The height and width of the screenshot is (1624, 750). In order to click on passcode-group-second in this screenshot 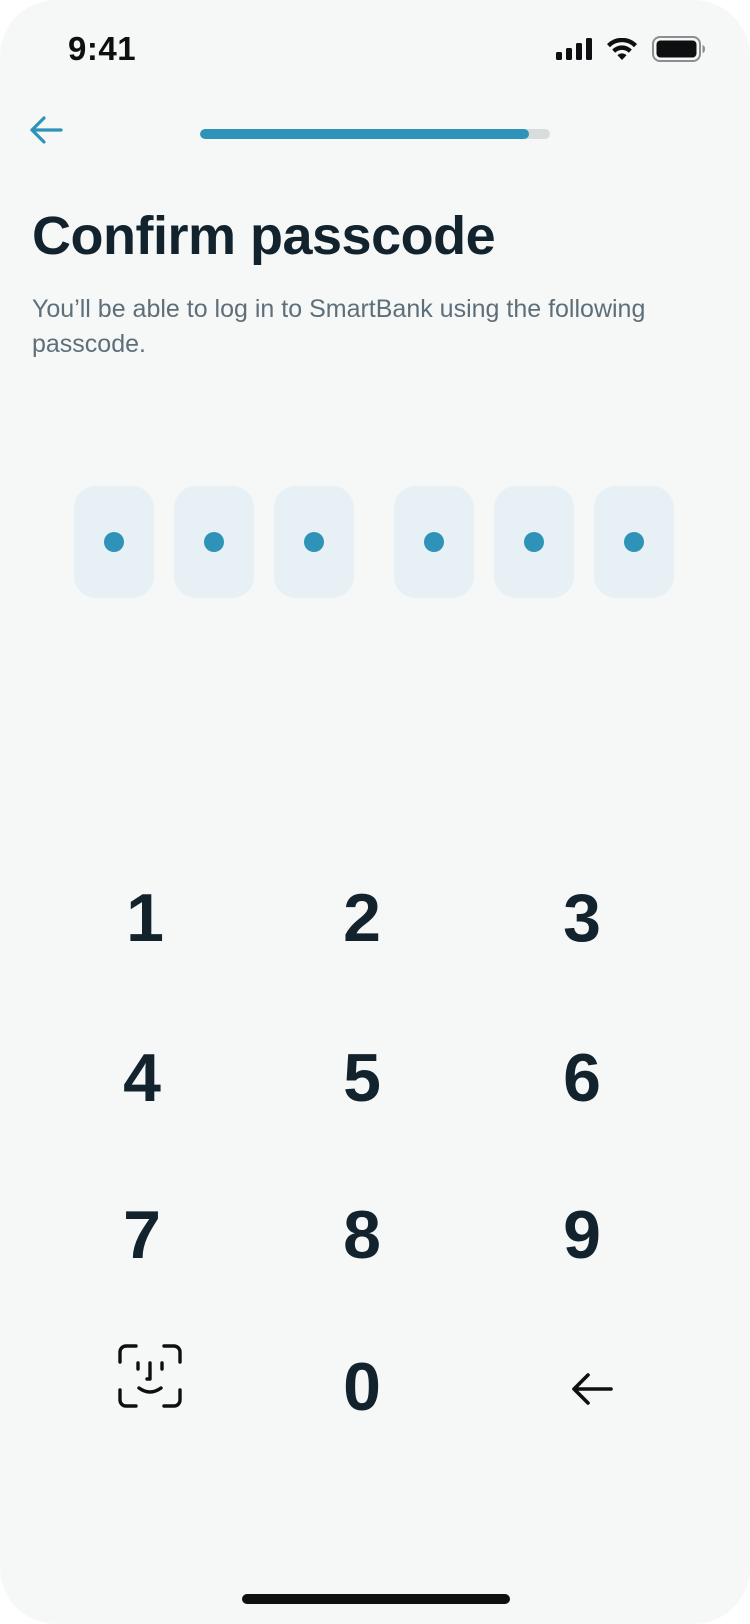, I will do `click(534, 542)`.